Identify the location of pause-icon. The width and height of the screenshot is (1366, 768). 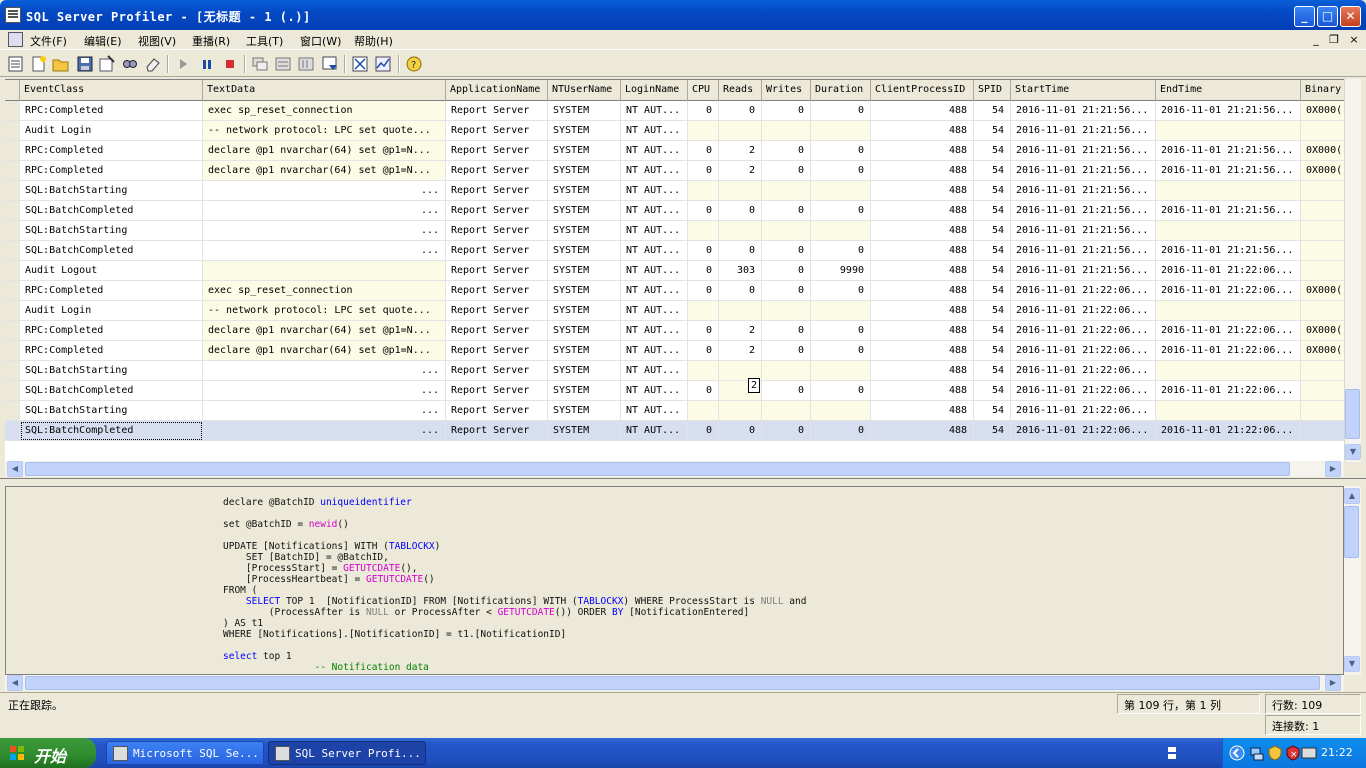
(207, 64).